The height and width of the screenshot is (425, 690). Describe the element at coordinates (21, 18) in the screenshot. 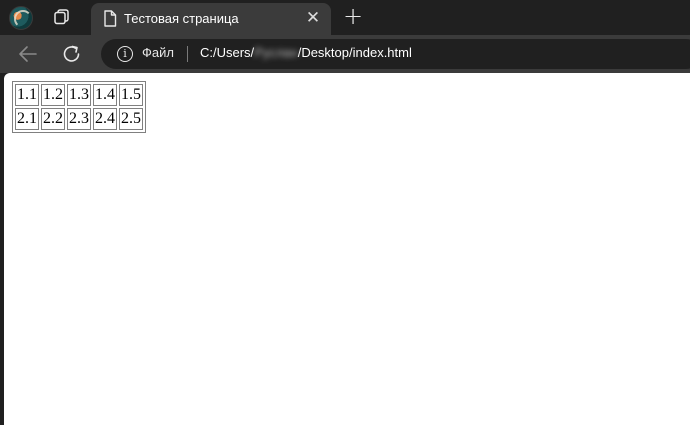

I see `profile-avatar` at that location.